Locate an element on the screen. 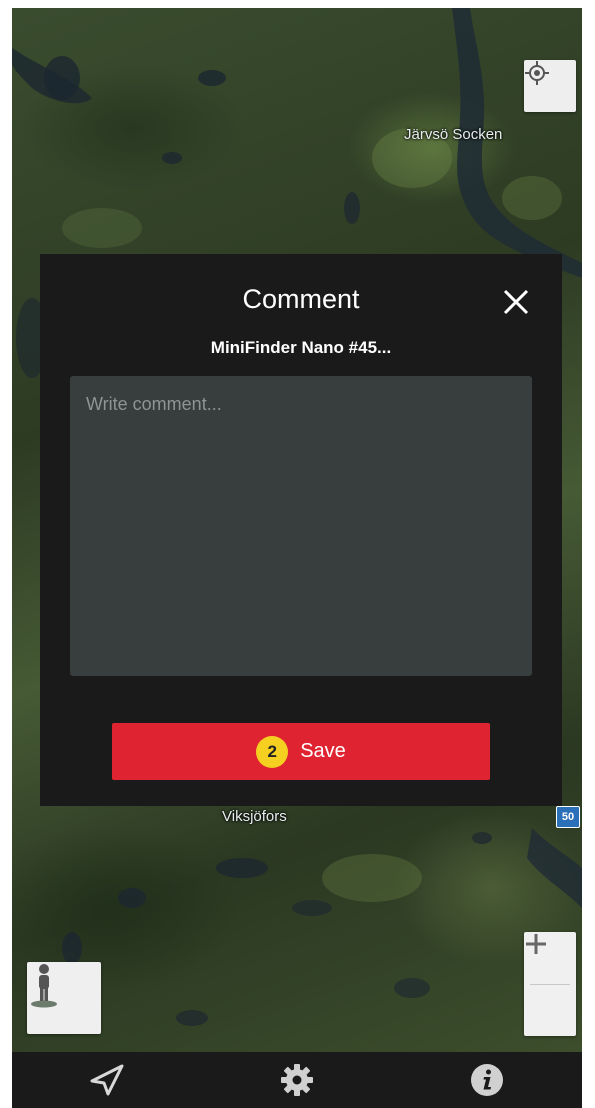 The image size is (595, 1108). close-button is located at coordinates (516, 302).